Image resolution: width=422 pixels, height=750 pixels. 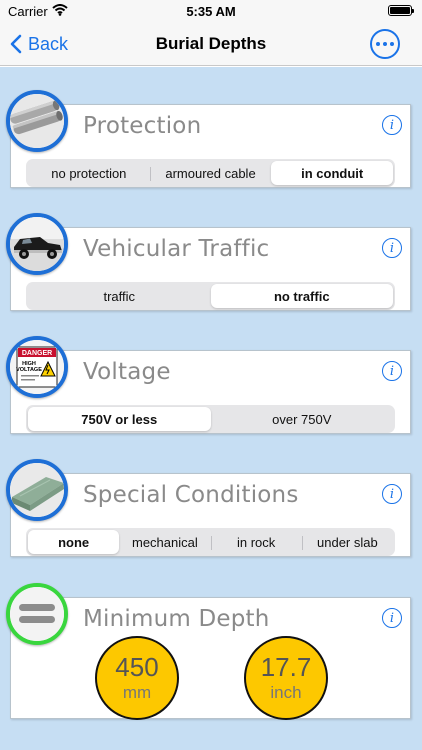 I want to click on imperial-depth-value: 17.7, so click(x=286, y=667).